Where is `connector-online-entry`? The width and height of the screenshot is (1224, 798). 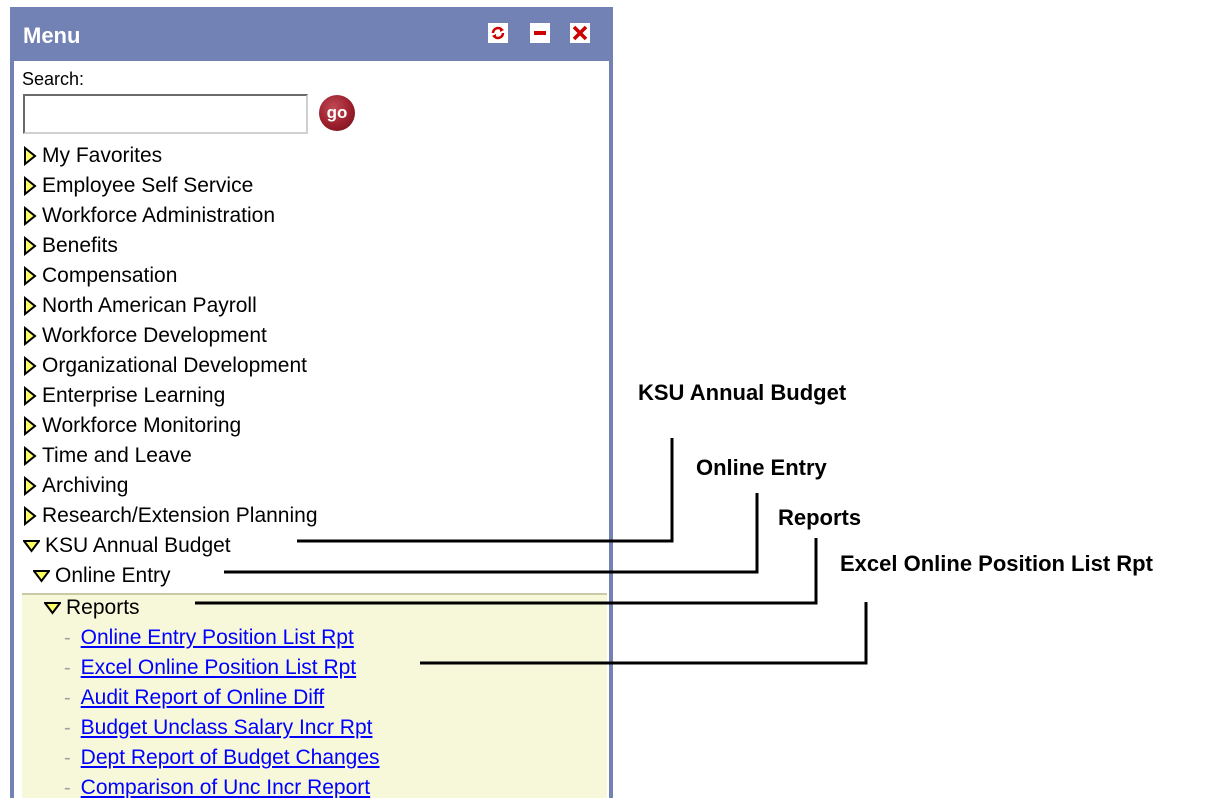
connector-online-entry is located at coordinates (491, 533).